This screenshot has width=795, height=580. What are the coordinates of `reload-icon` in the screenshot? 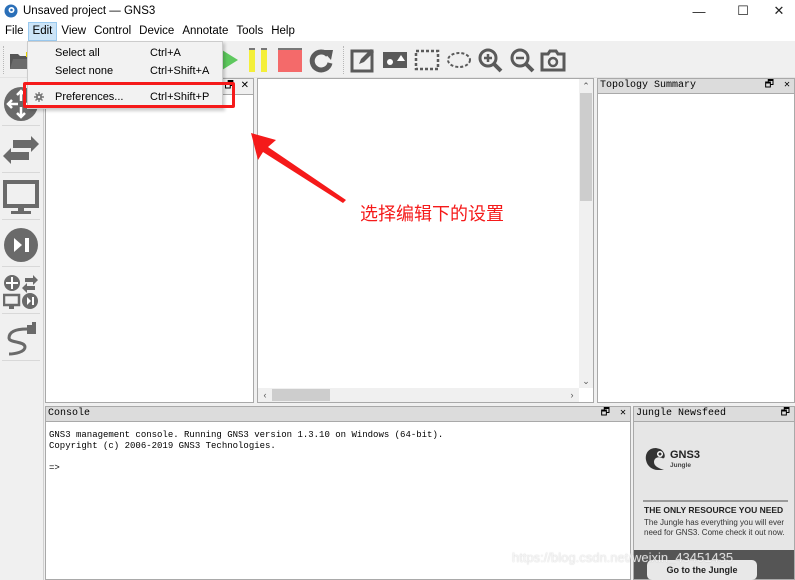 It's located at (321, 60).